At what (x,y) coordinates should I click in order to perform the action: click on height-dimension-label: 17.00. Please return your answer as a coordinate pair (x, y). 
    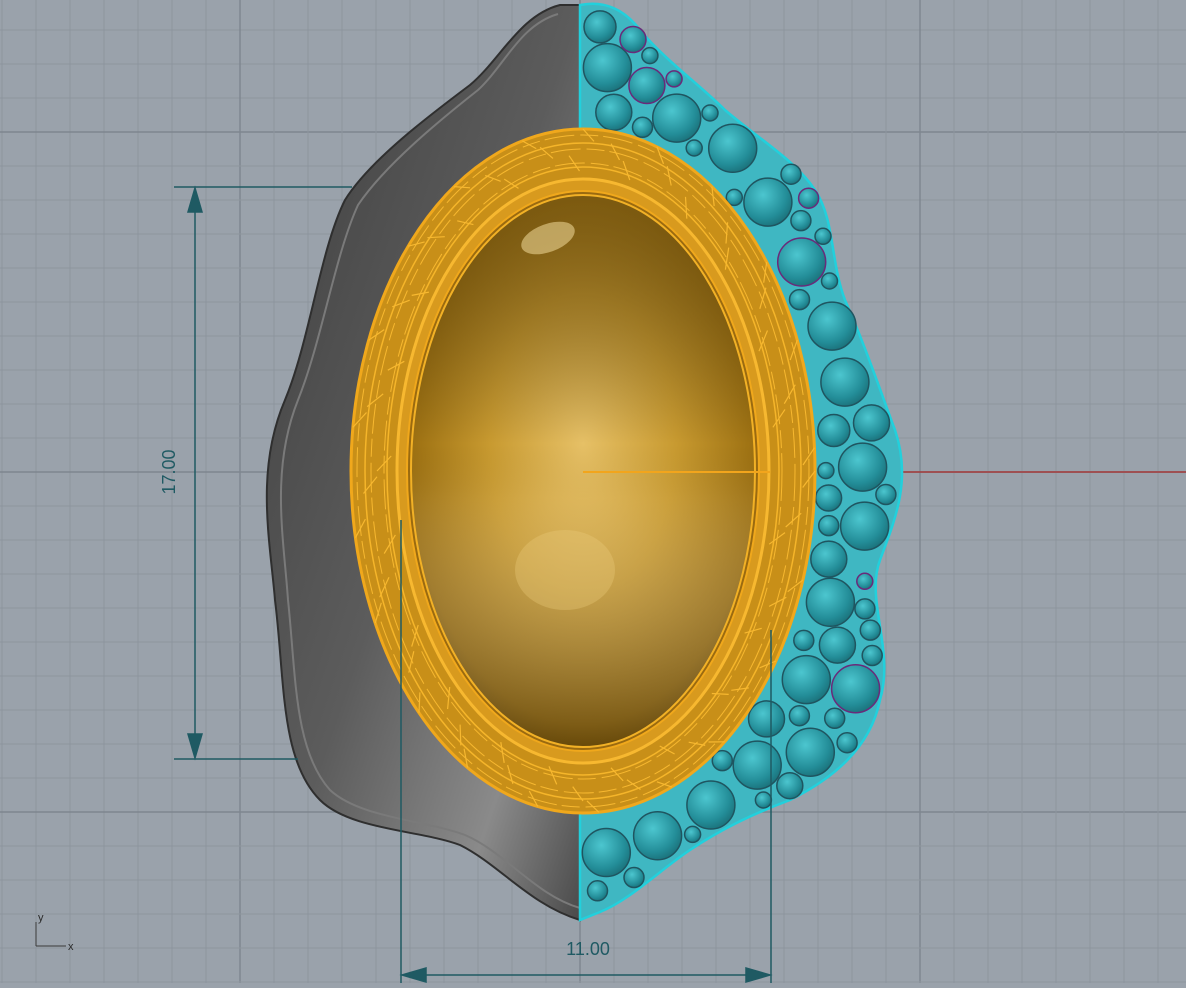
    Looking at the image, I should click on (169, 471).